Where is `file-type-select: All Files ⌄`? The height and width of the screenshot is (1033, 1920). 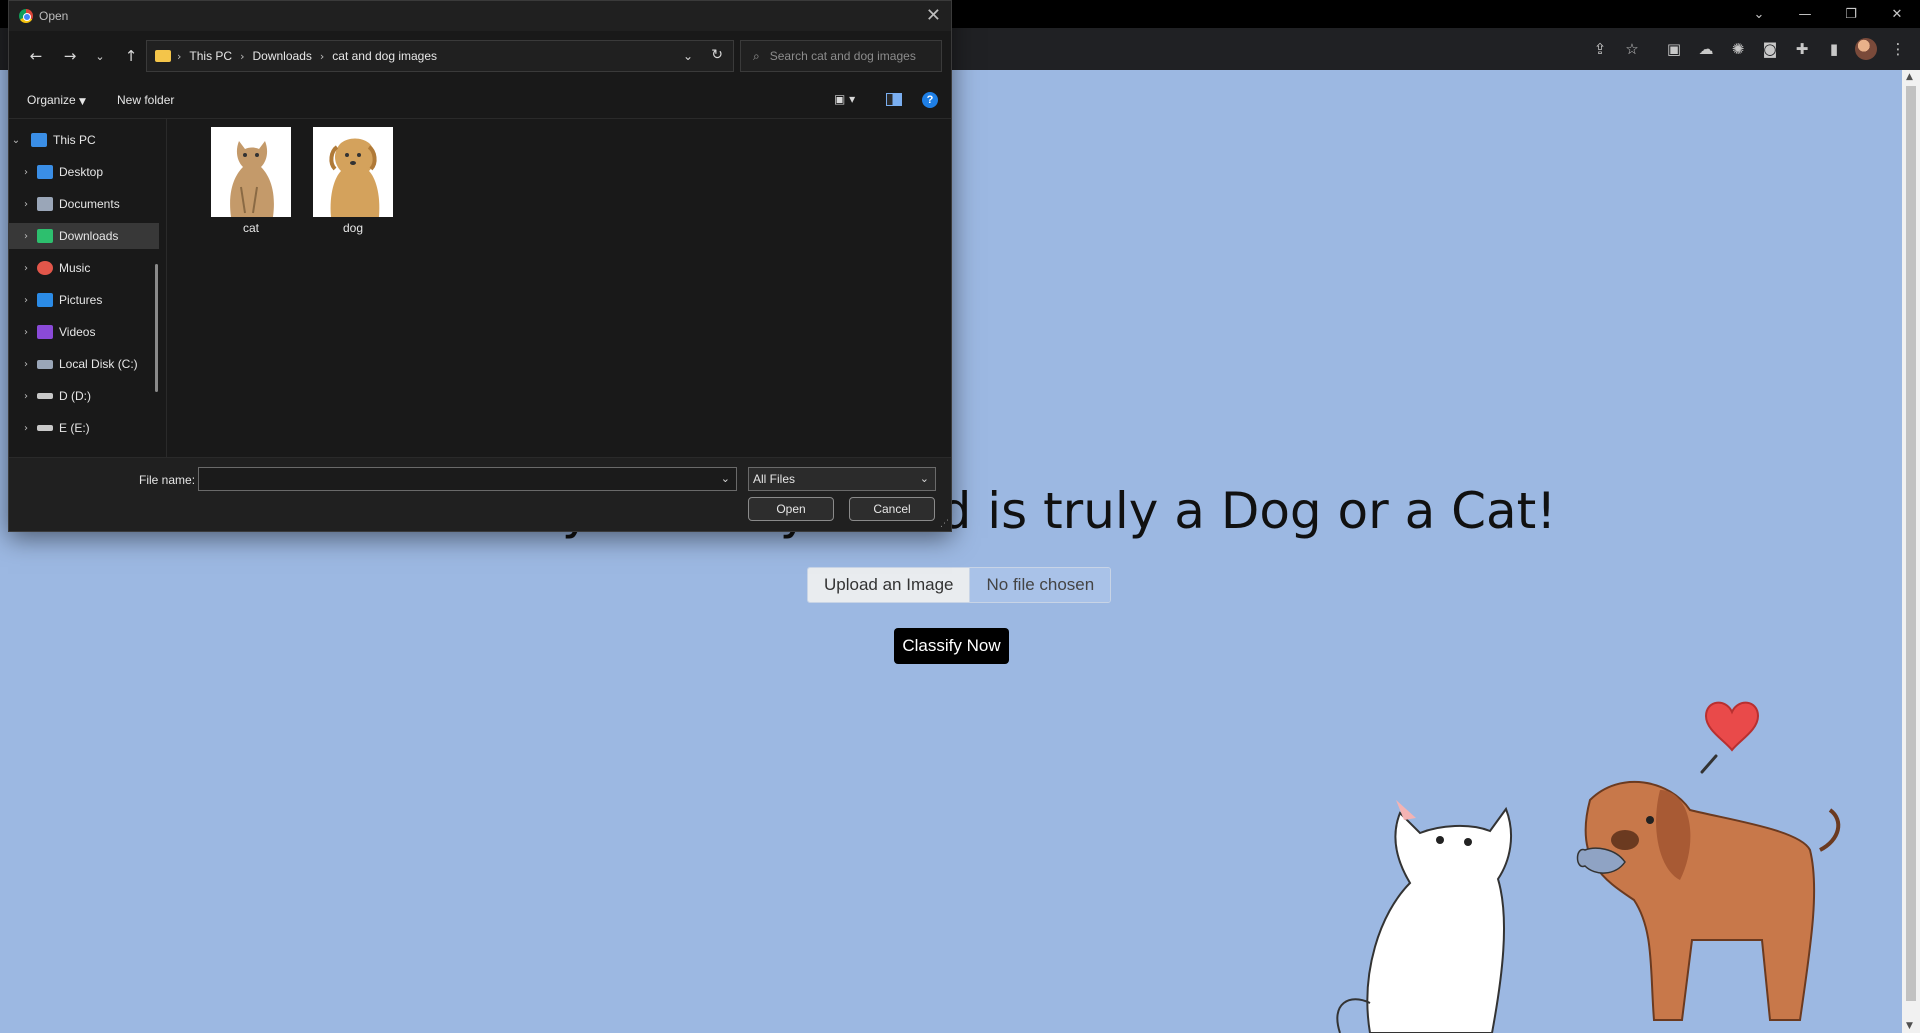
file-type-select: All Files ⌄ is located at coordinates (842, 479).